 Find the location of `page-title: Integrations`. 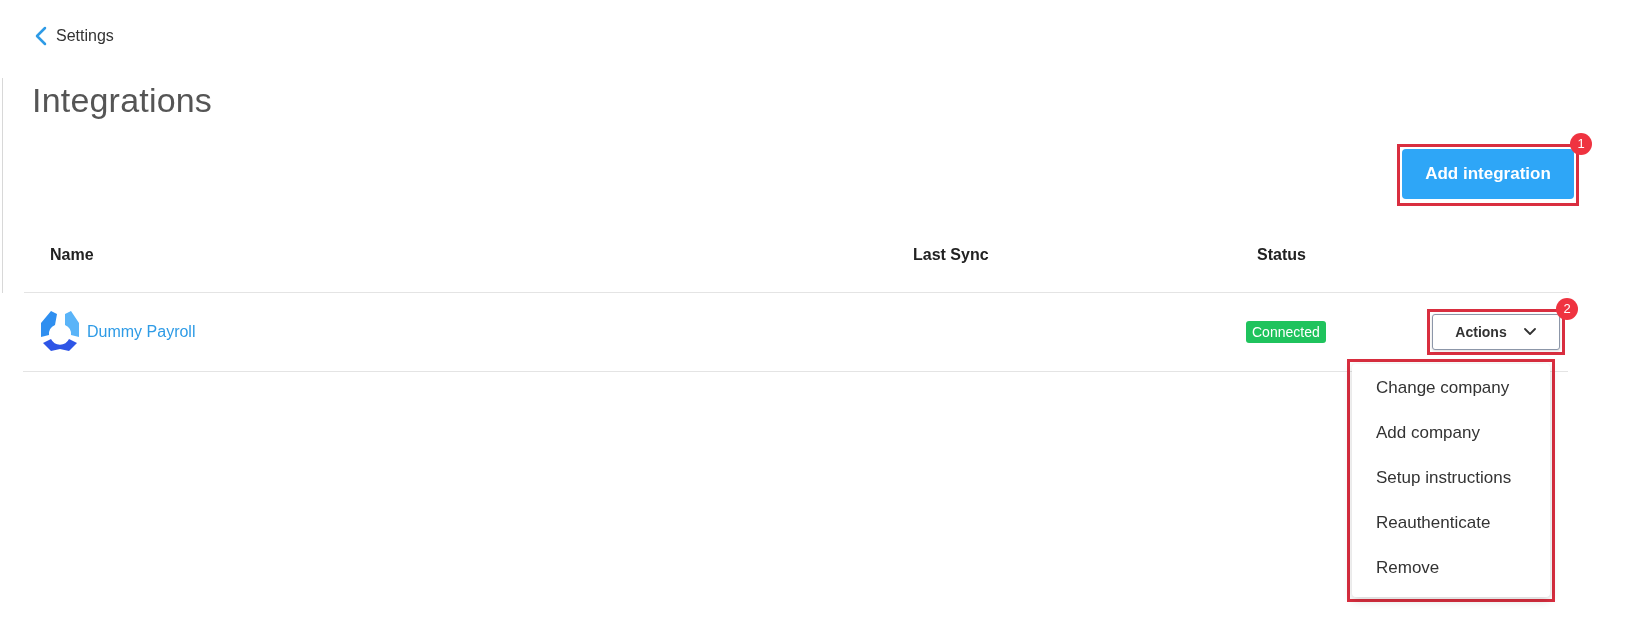

page-title: Integrations is located at coordinates (123, 100).